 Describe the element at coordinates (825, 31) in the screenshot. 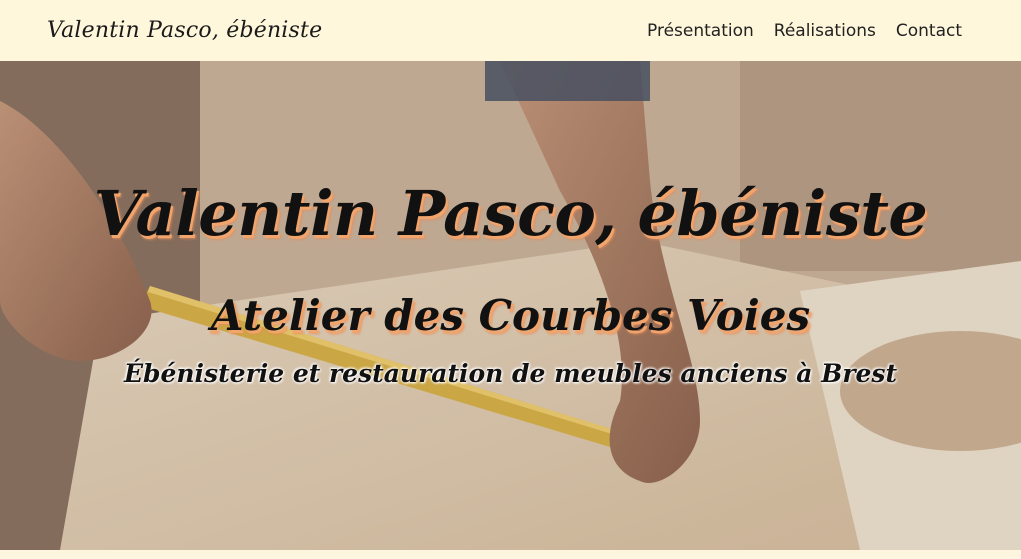

I see `nav-link-realisations: Réalisations` at that location.